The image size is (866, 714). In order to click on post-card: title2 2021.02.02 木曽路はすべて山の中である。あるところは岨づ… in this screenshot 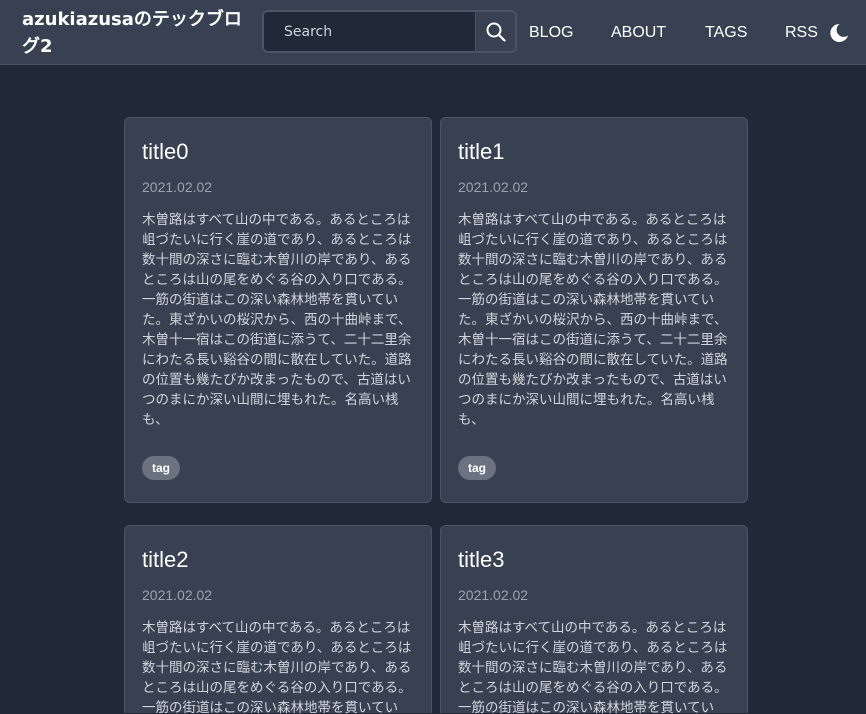, I will do `click(278, 619)`.